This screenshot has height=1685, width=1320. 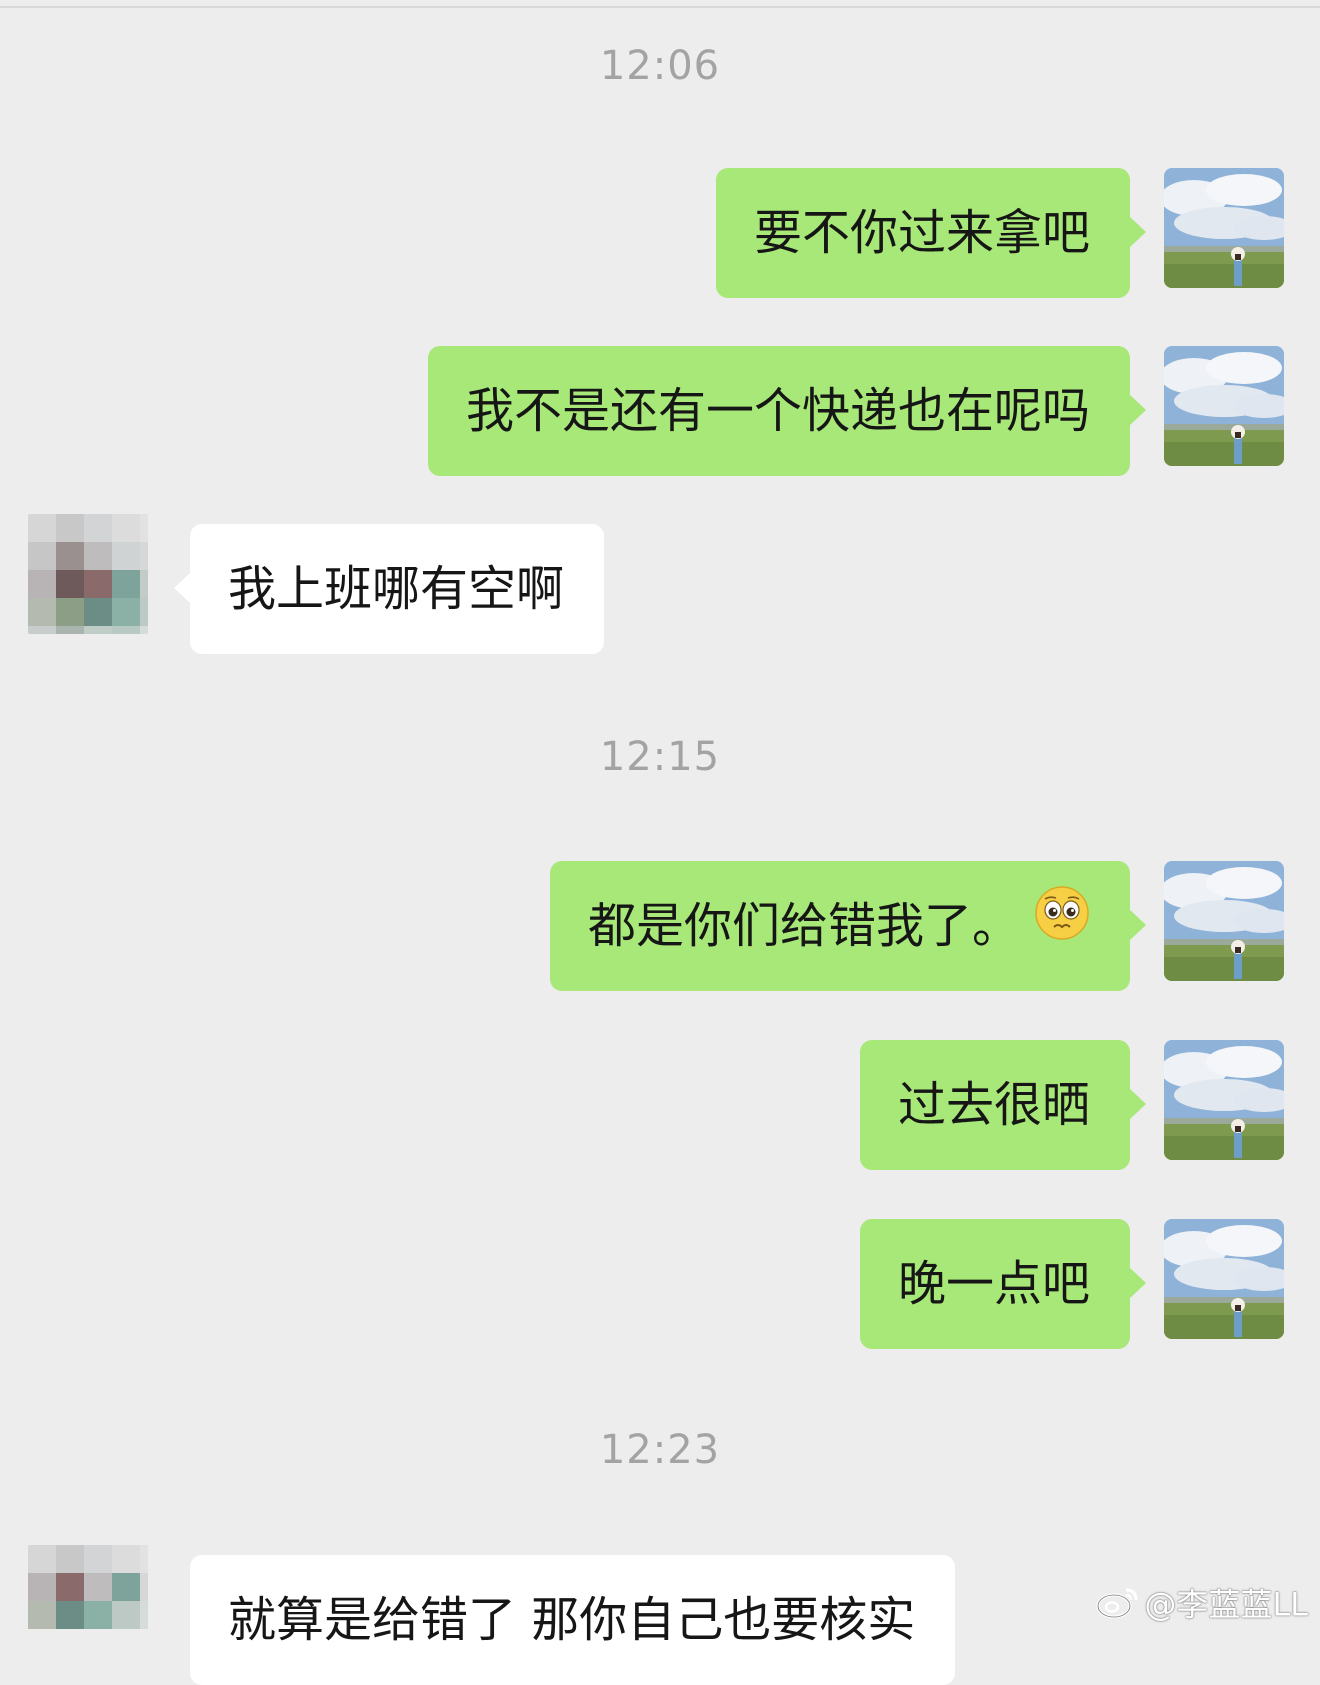 I want to click on message-text: 要不你过来拿吧, so click(x=921, y=233).